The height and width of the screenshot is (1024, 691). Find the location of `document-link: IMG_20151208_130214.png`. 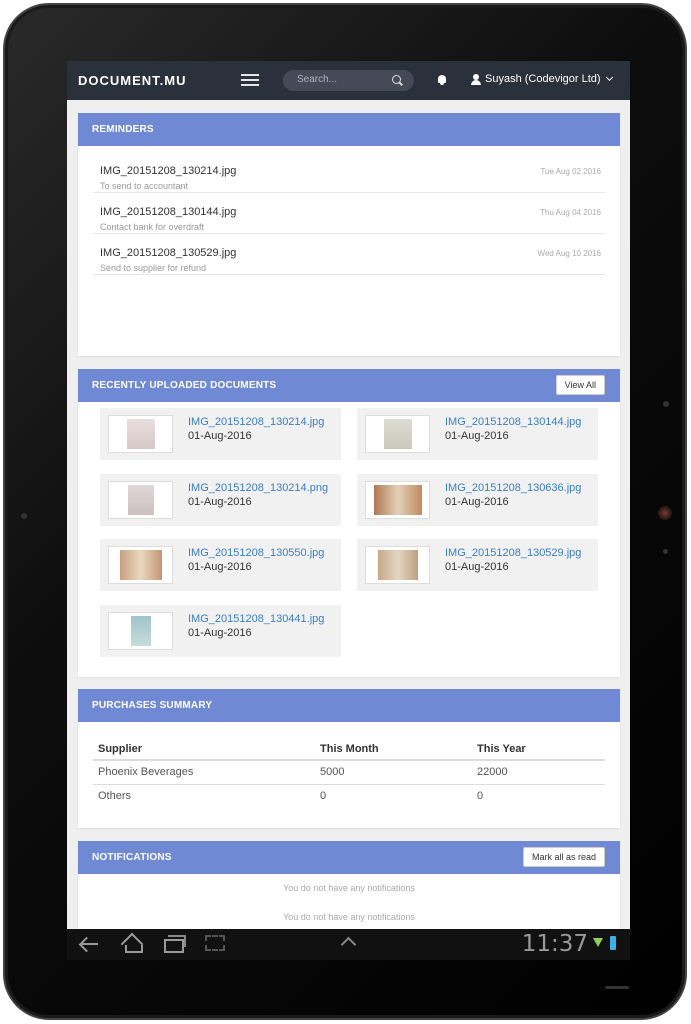

document-link: IMG_20151208_130214.png is located at coordinates (258, 488).